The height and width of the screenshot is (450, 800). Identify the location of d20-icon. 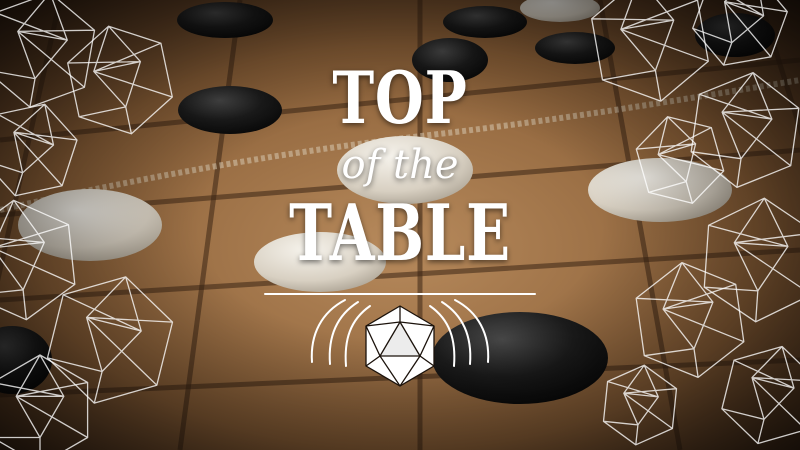
(400, 340).